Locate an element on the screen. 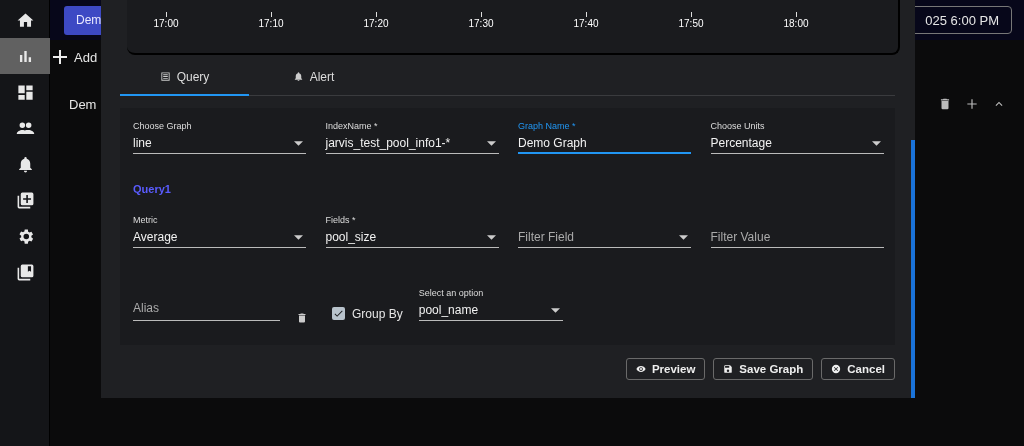  axis-tick-label: 17:00 is located at coordinates (166, 23).